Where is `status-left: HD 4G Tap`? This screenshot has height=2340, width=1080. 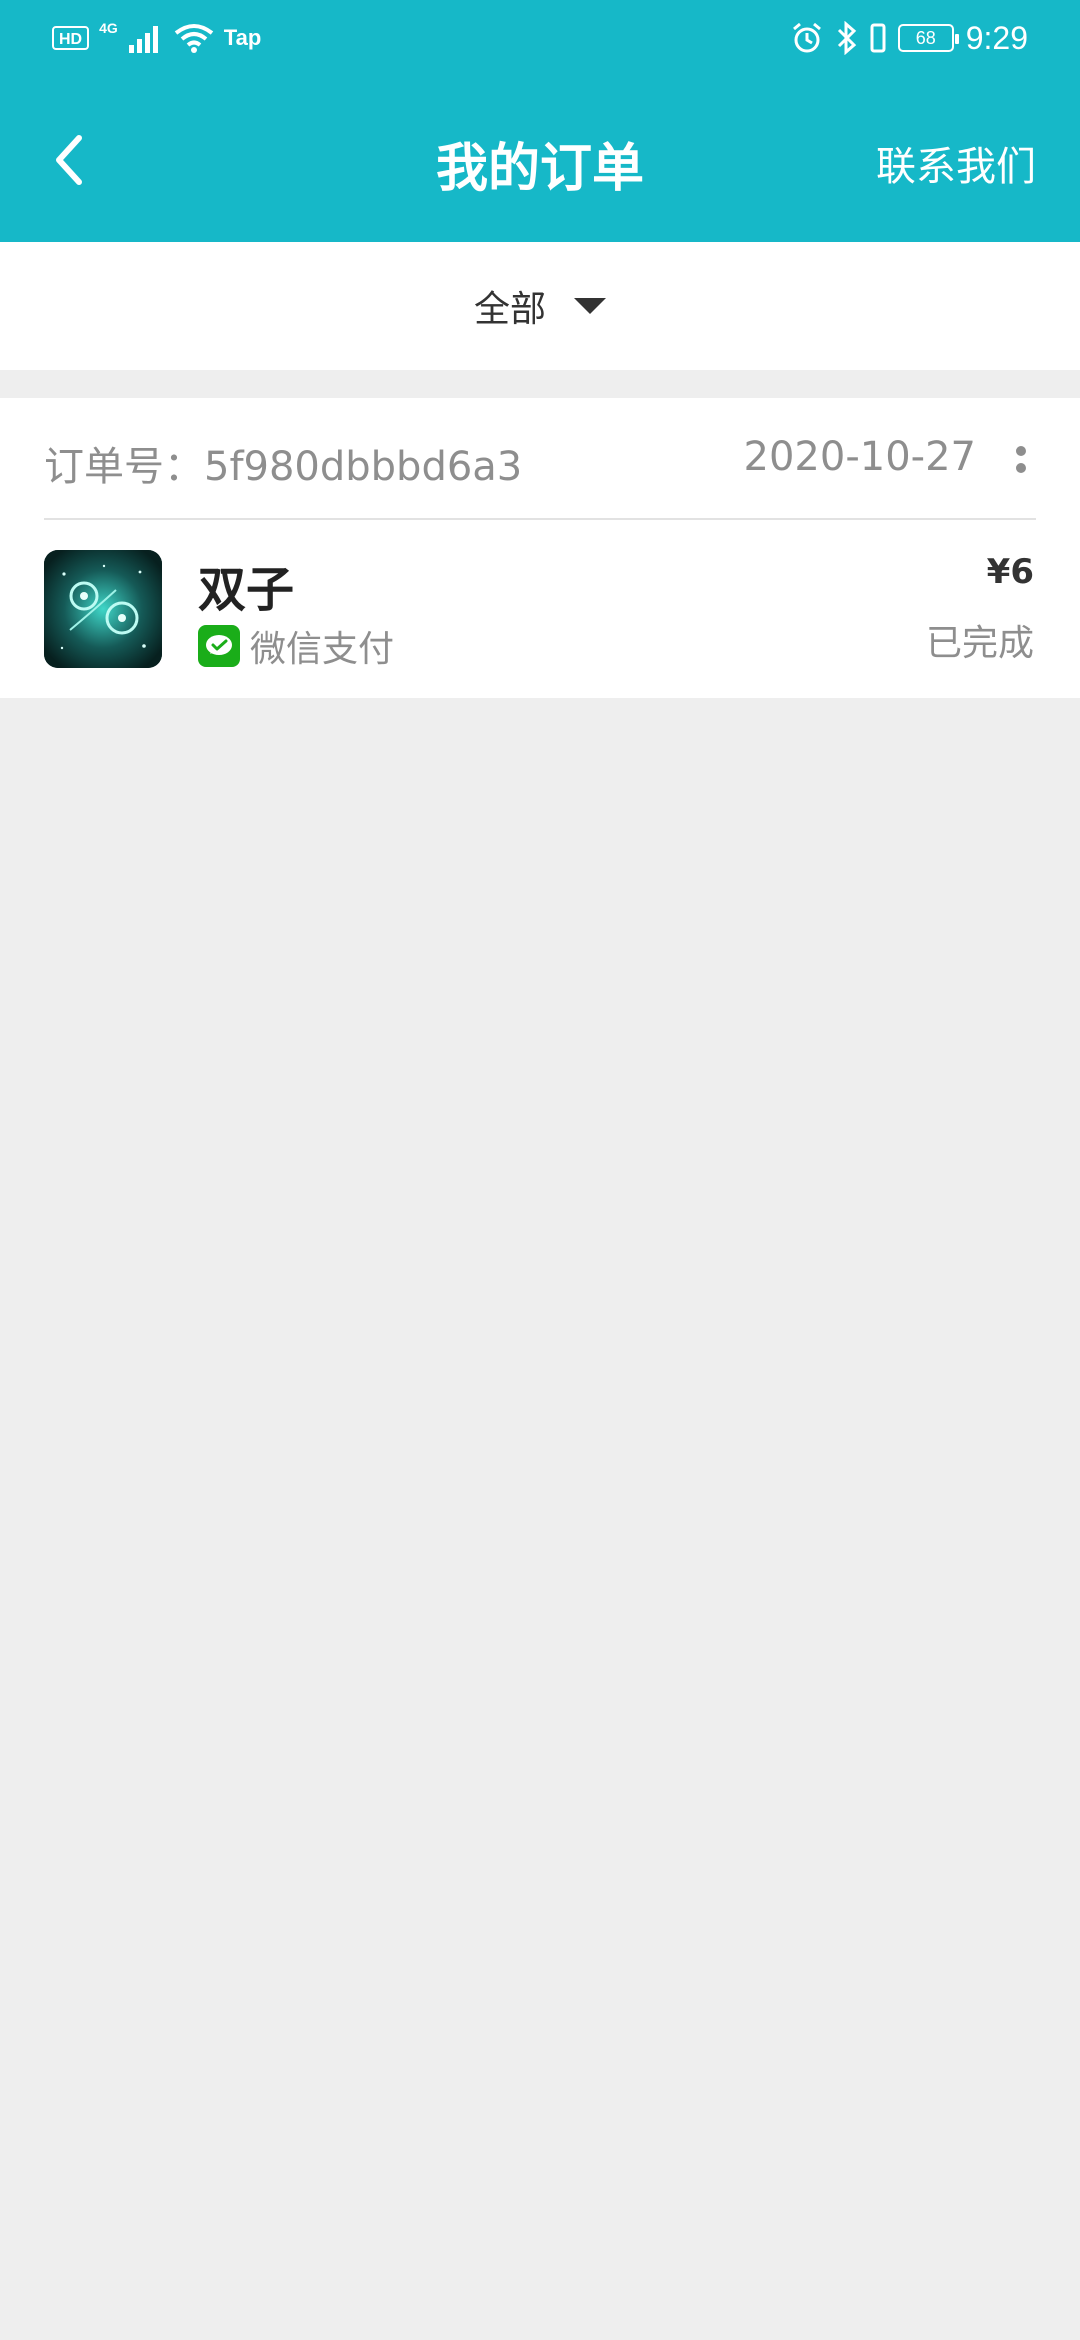
status-left: HD 4G Tap is located at coordinates (156, 38).